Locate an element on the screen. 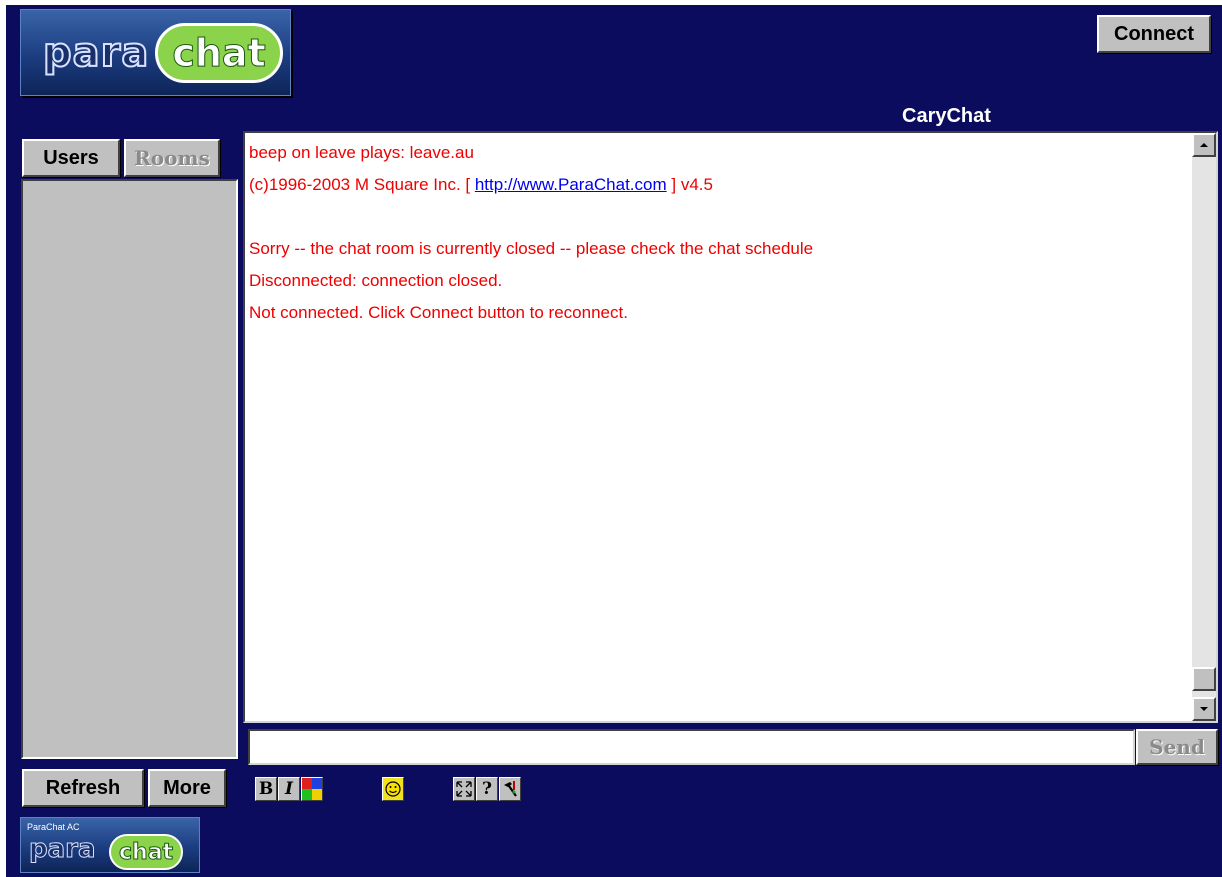 Image resolution: width=1222 pixels, height=877 pixels. bold-icon: B is located at coordinates (266, 789).